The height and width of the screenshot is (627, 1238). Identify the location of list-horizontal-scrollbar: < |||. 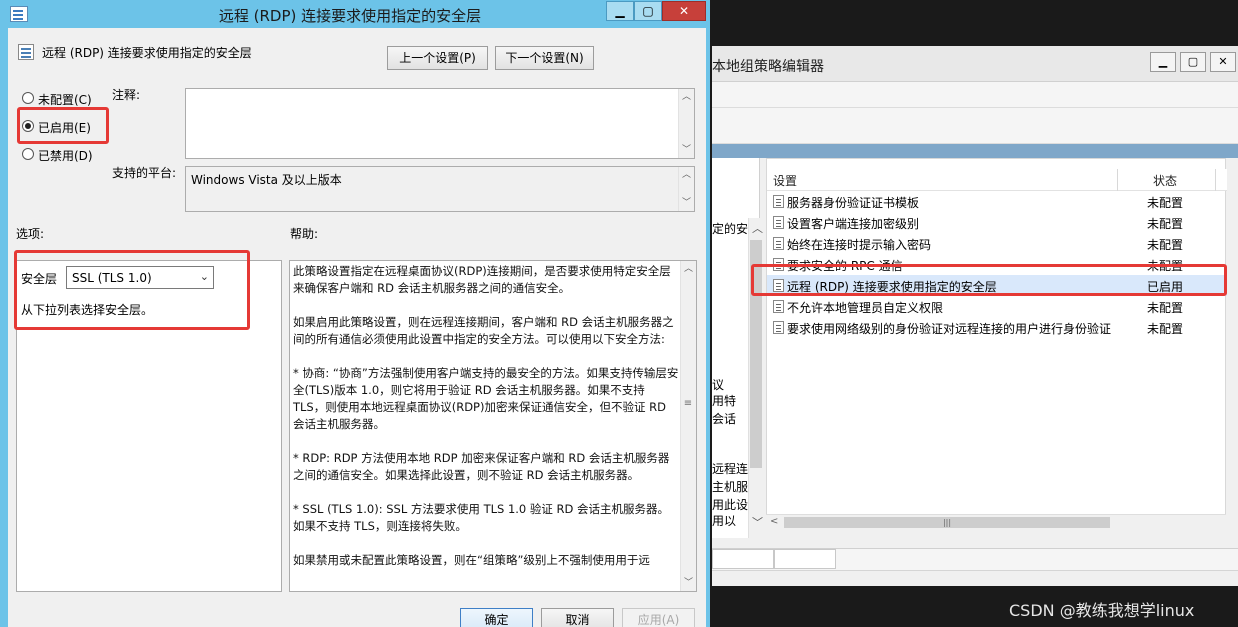
(996, 522).